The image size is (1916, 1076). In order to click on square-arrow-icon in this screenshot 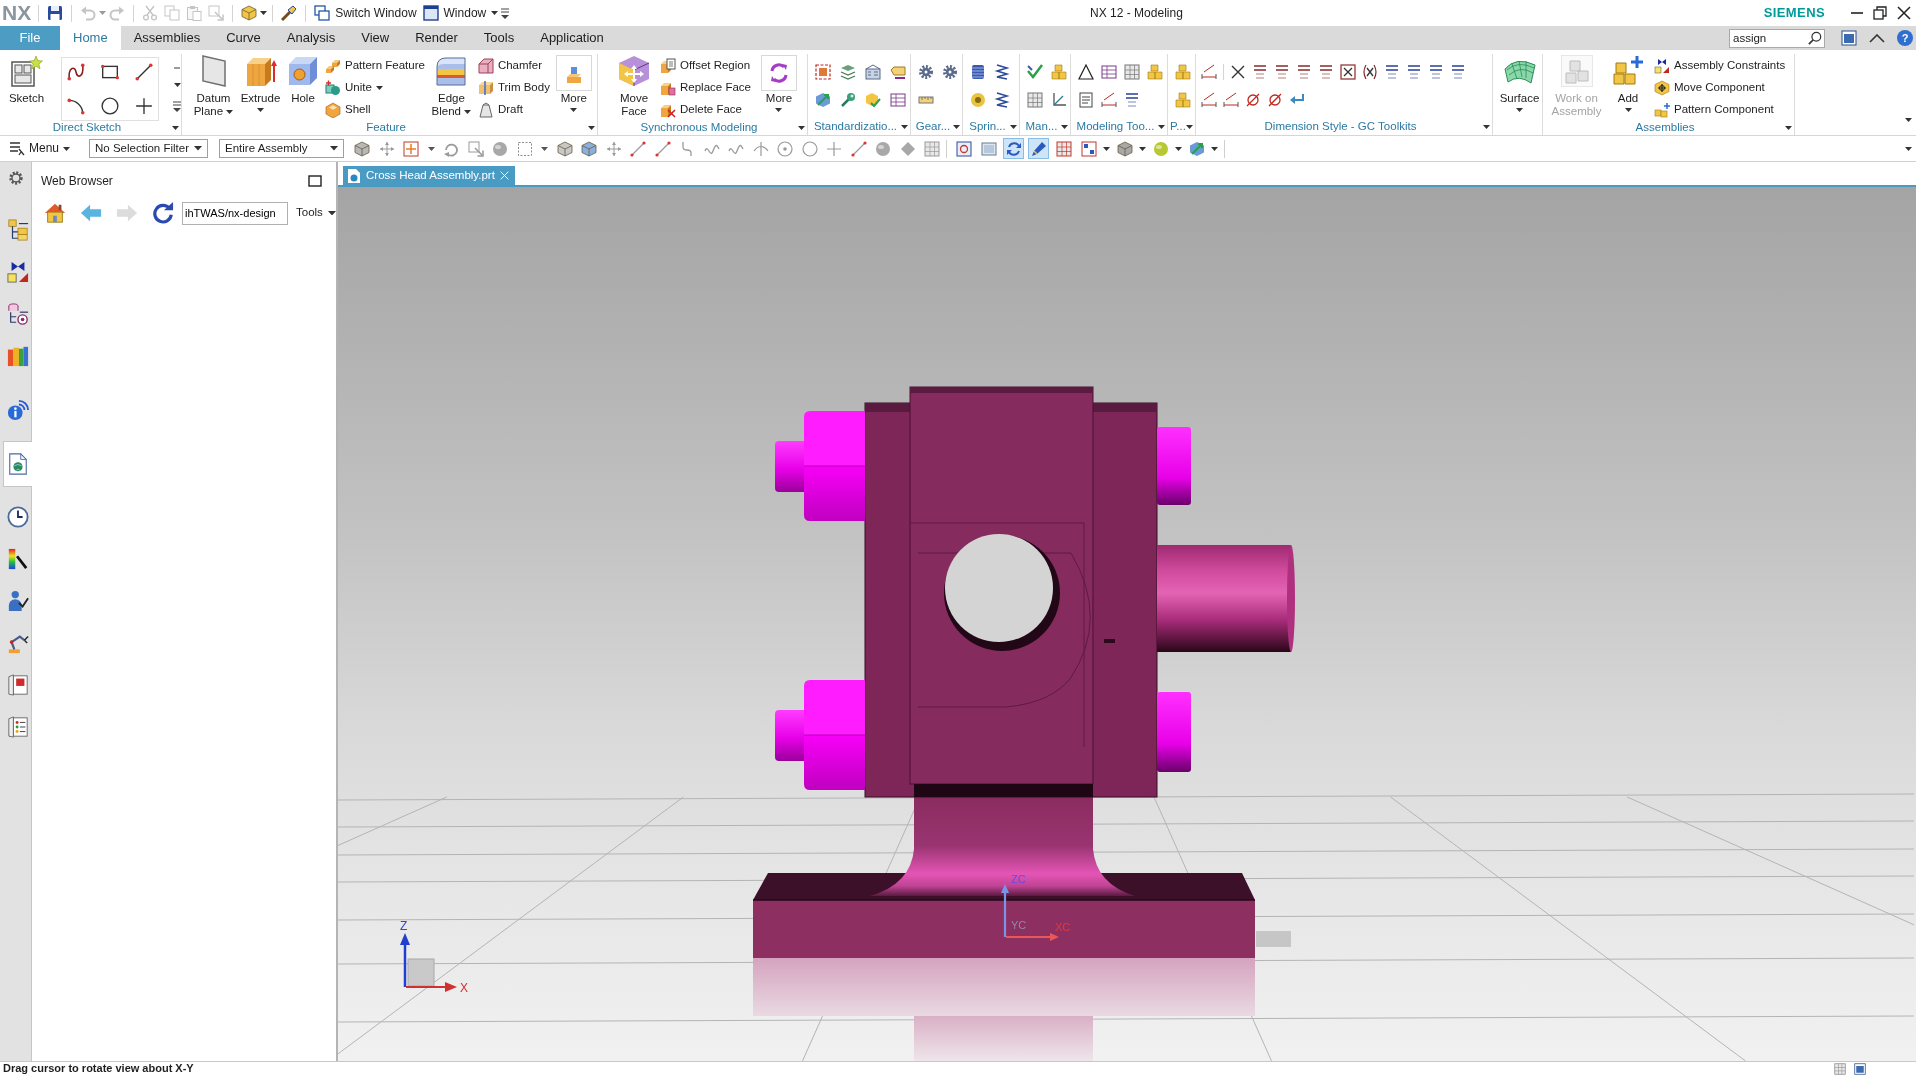, I will do `click(475, 148)`.